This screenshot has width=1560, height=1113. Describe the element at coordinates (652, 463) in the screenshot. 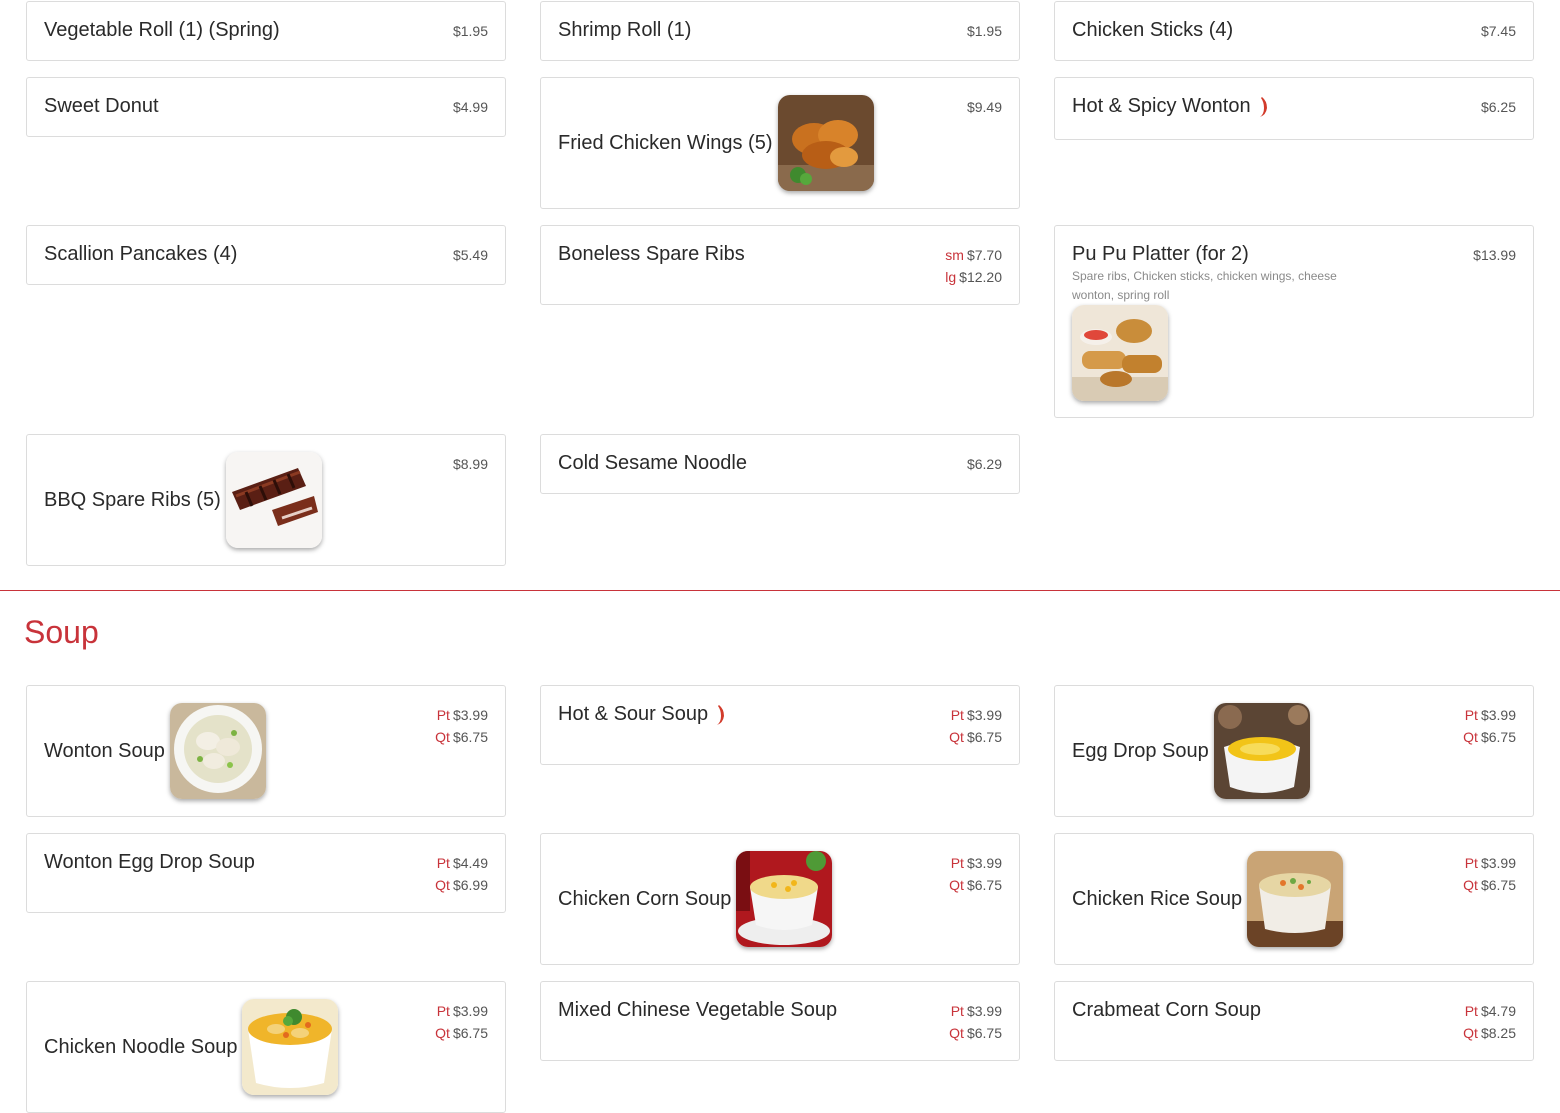

I see `item-name: Cold Sesame Noodle` at that location.